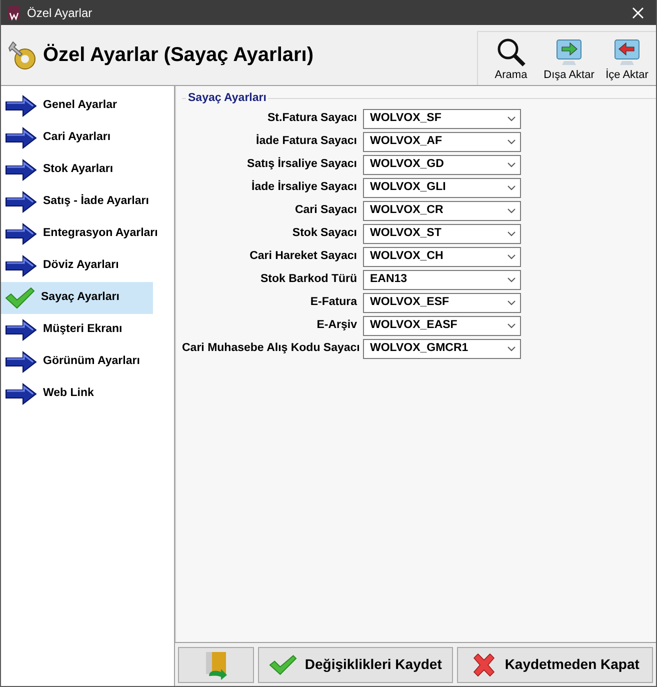  What do you see at coordinates (511, 51) in the screenshot?
I see `magnifier-icon` at bounding box center [511, 51].